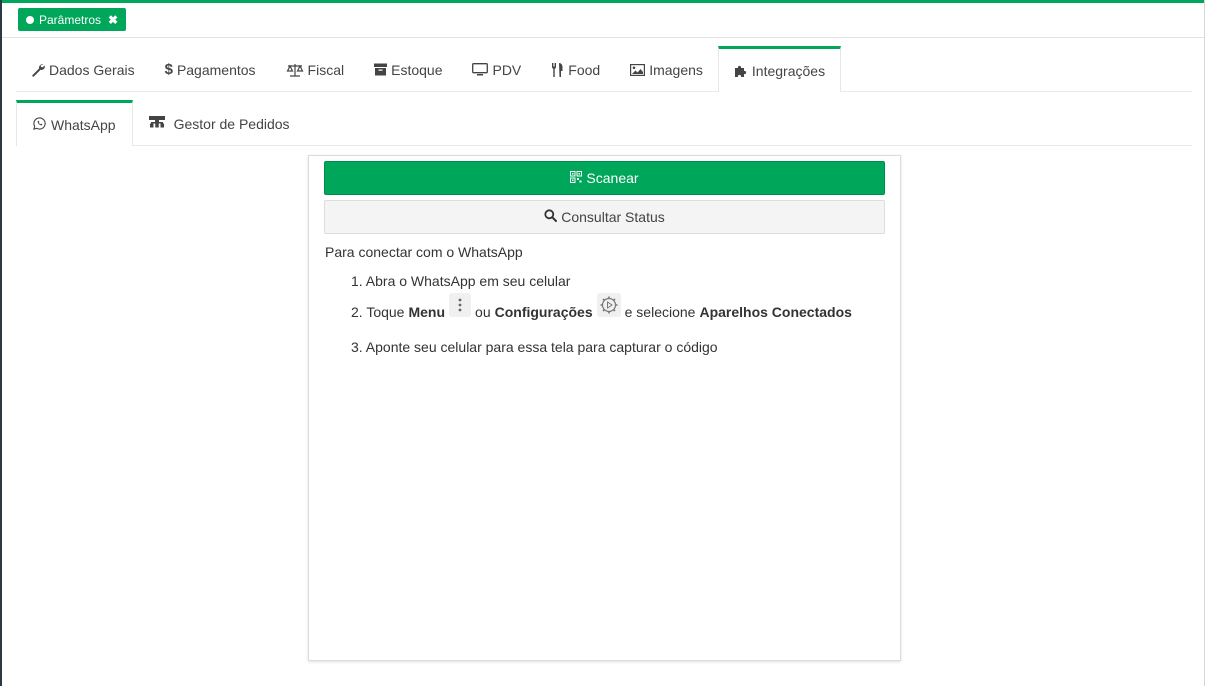 The image size is (1205, 686). What do you see at coordinates (156, 123) in the screenshot?
I see `sitemap-icon` at bounding box center [156, 123].